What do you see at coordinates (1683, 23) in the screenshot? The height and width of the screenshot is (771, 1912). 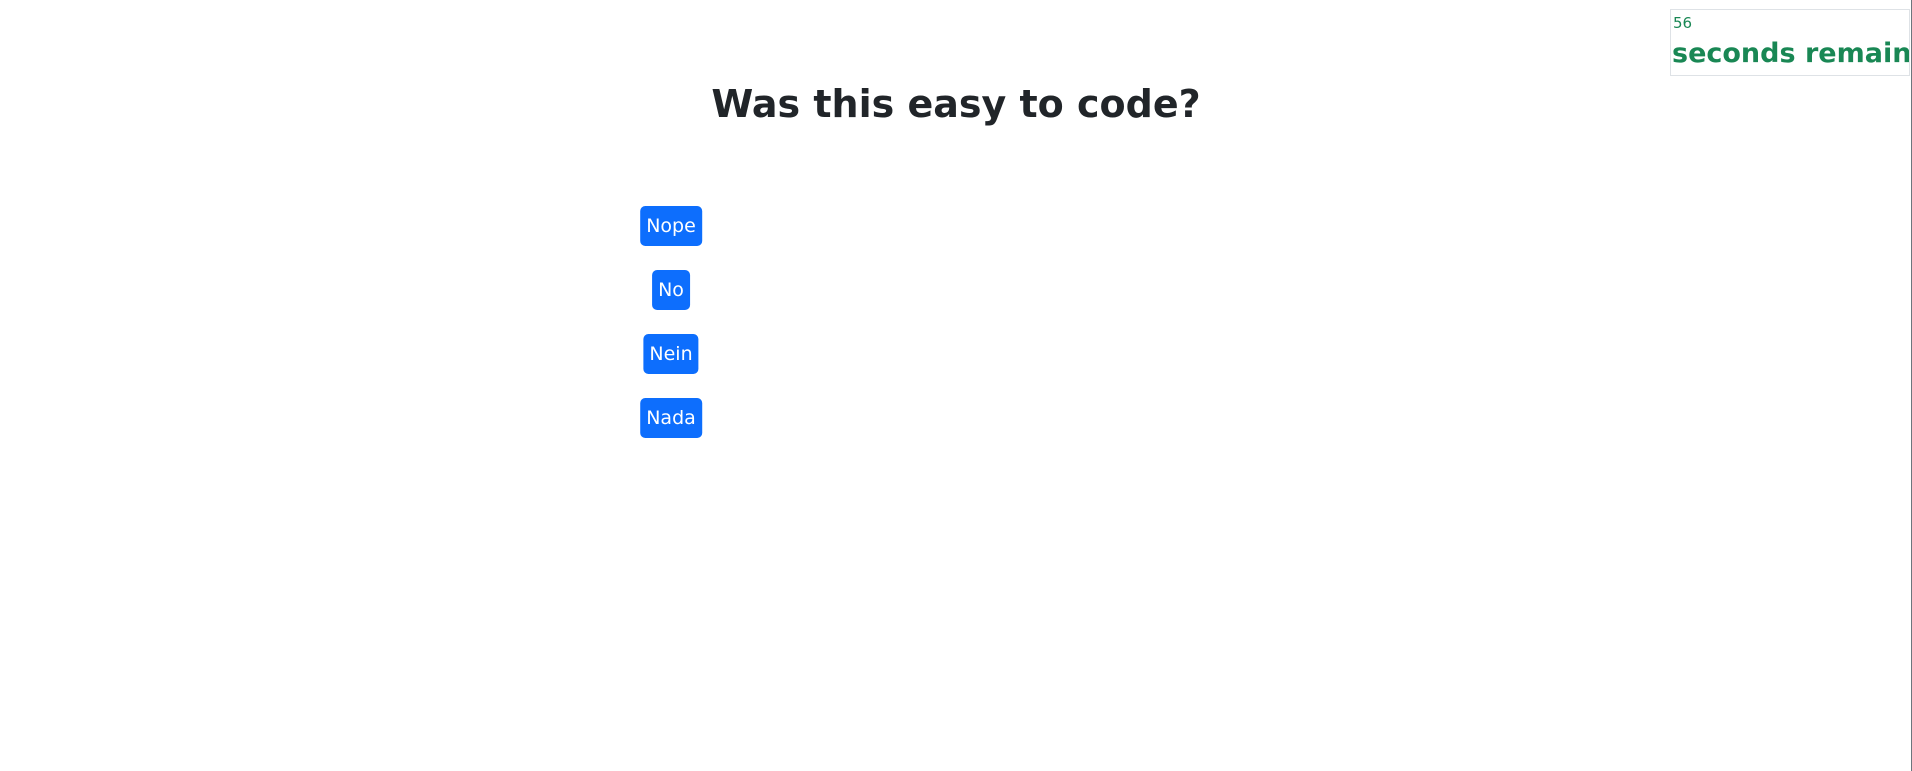 I see `timer-seconds-value: 56` at bounding box center [1683, 23].